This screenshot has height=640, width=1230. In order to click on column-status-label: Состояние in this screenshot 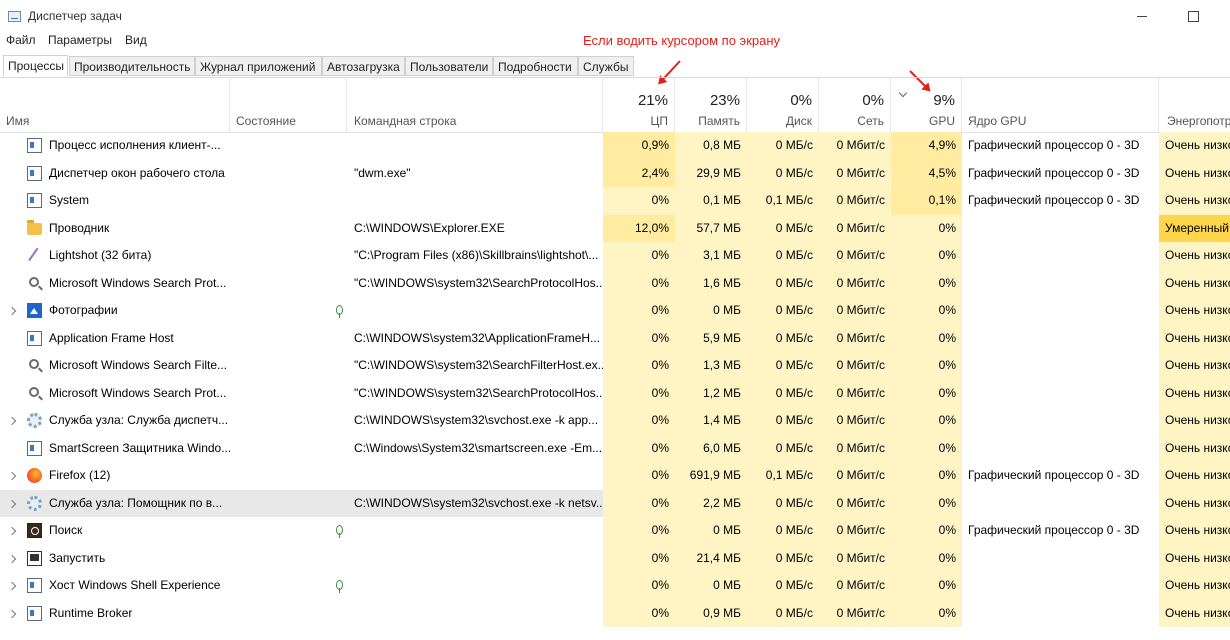, I will do `click(266, 121)`.